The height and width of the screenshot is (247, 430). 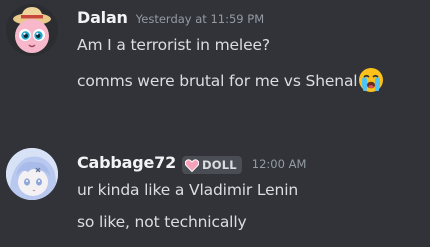 I want to click on anime-girl-avatar-icon, so click(x=32, y=174).